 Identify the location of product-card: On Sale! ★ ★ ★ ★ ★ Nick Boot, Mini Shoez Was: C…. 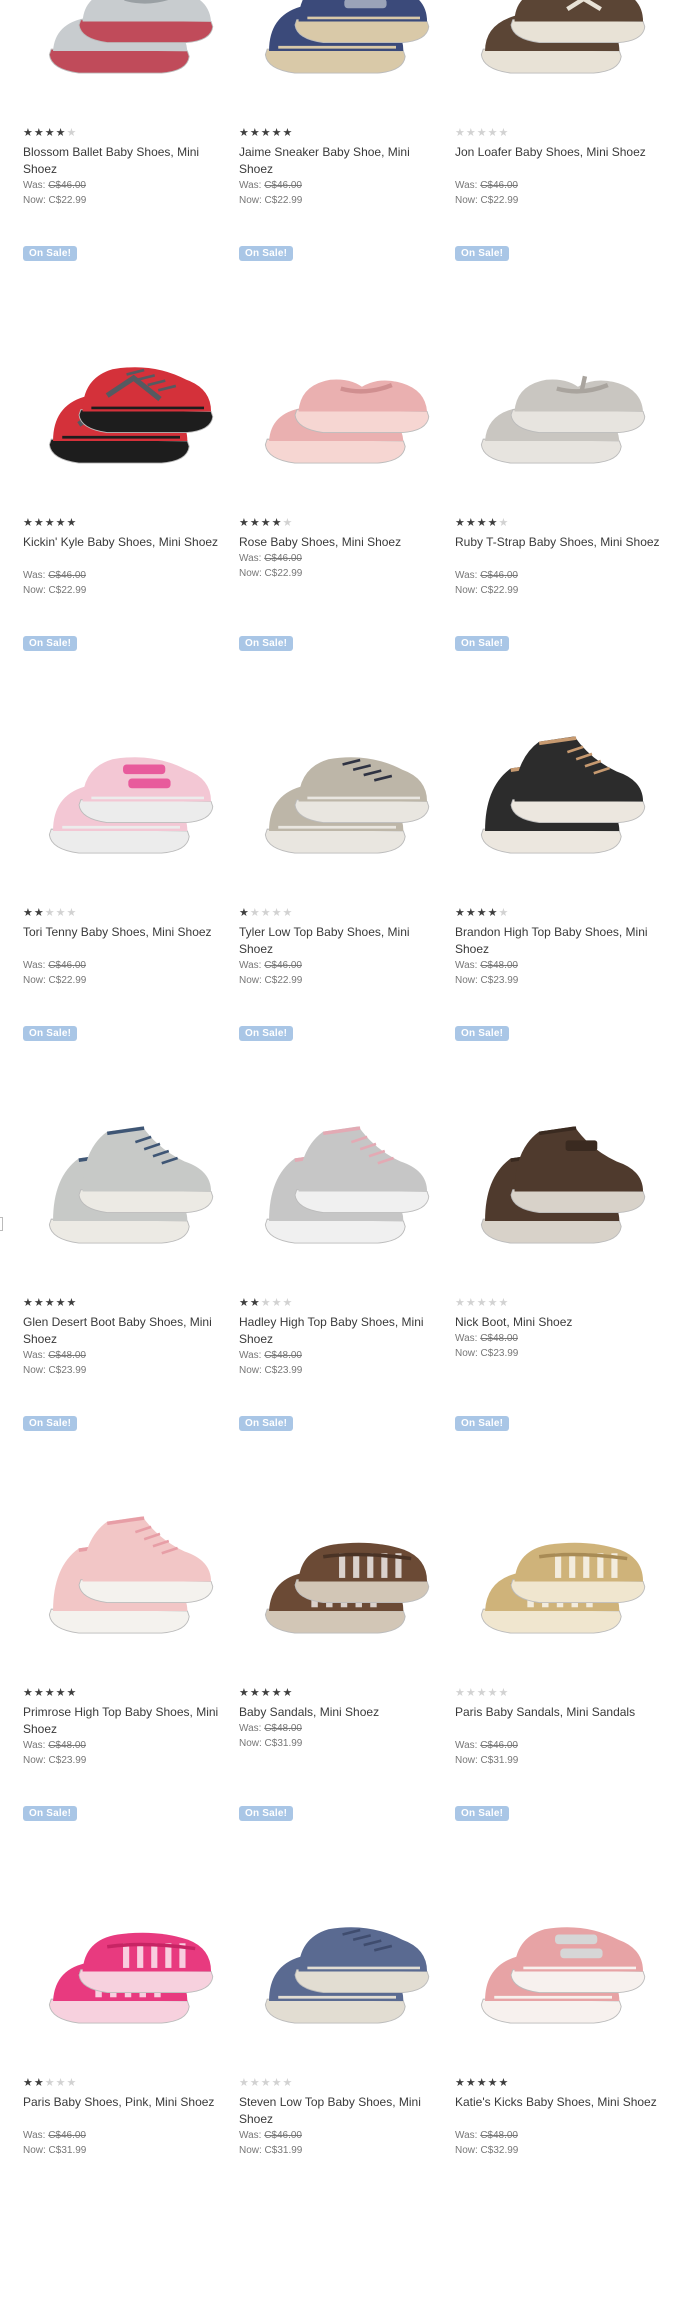
(556, 1234).